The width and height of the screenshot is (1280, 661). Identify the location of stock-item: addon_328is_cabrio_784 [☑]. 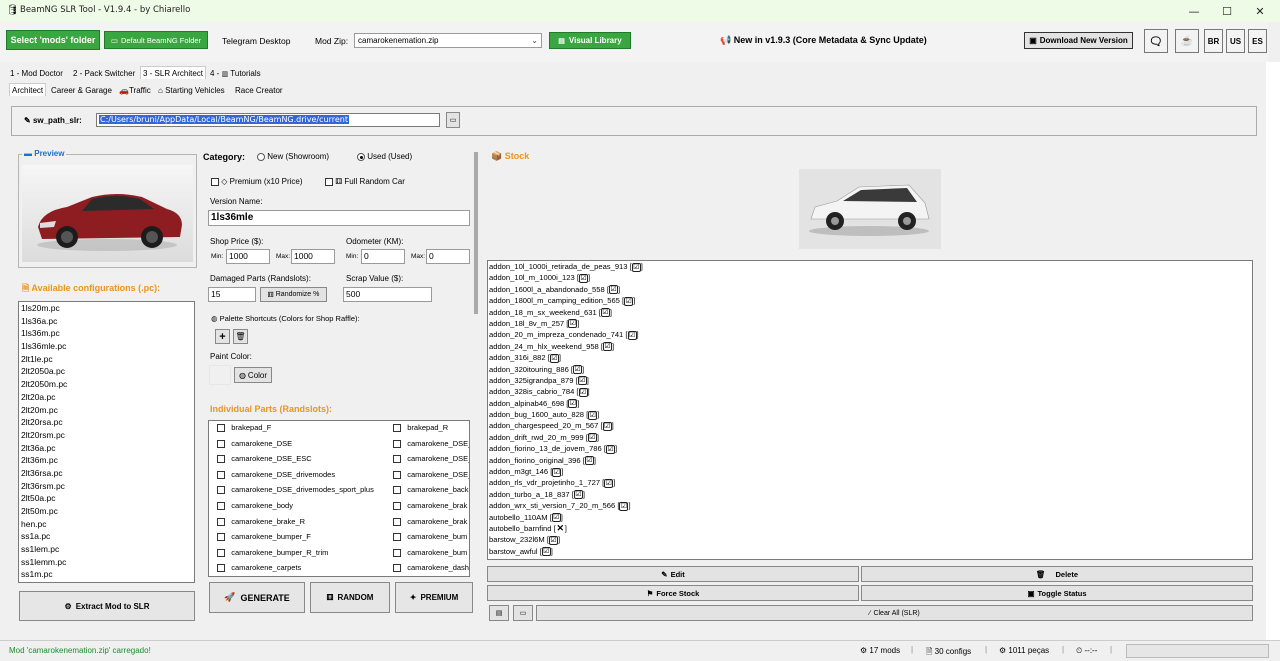
(870, 391).